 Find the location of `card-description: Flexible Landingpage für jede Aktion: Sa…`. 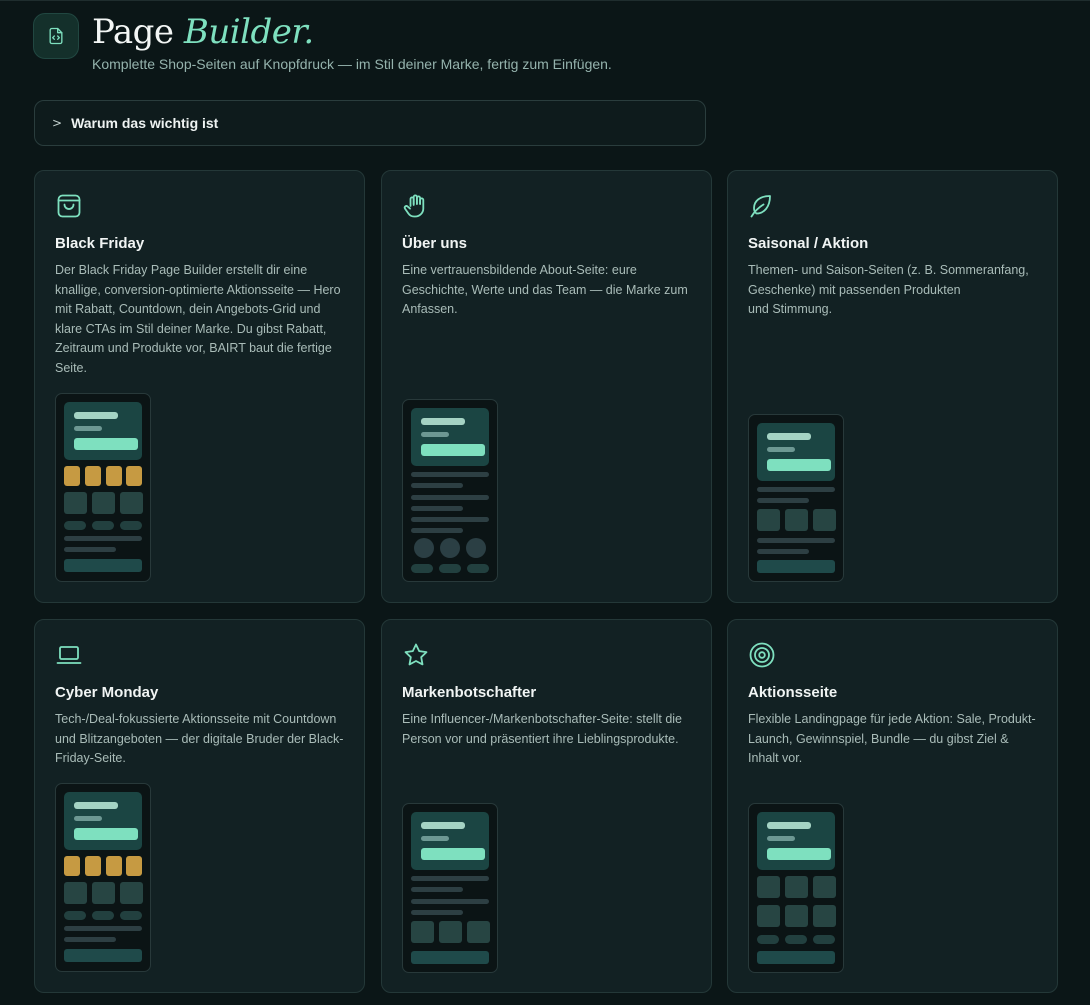

card-description: Flexible Landingpage für jede Aktion: Sa… is located at coordinates (892, 738).